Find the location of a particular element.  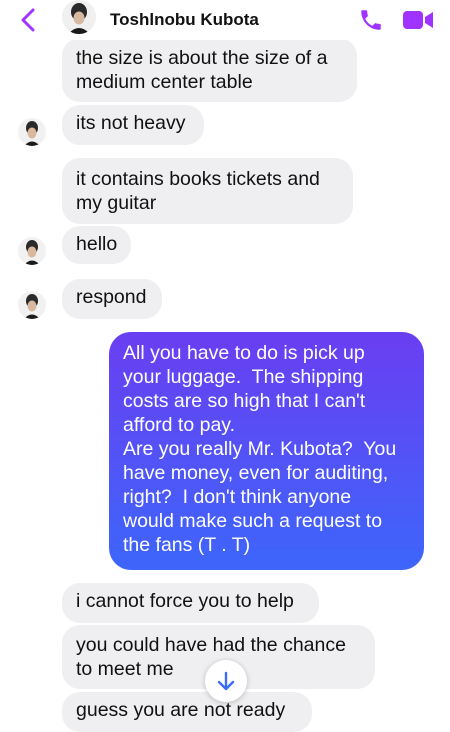

back-button is located at coordinates (29, 20).